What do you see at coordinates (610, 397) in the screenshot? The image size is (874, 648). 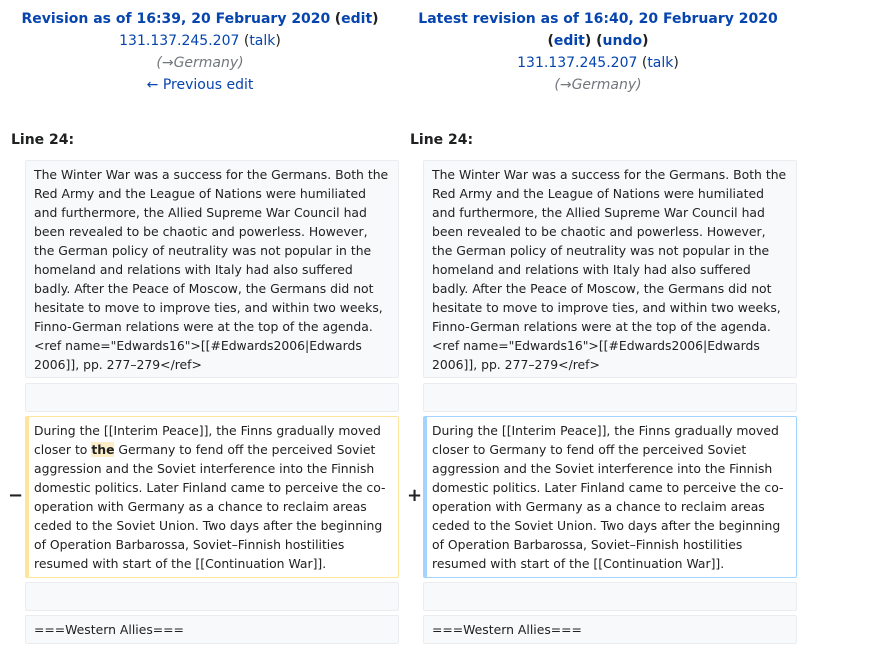 I see `new-empty-line` at bounding box center [610, 397].